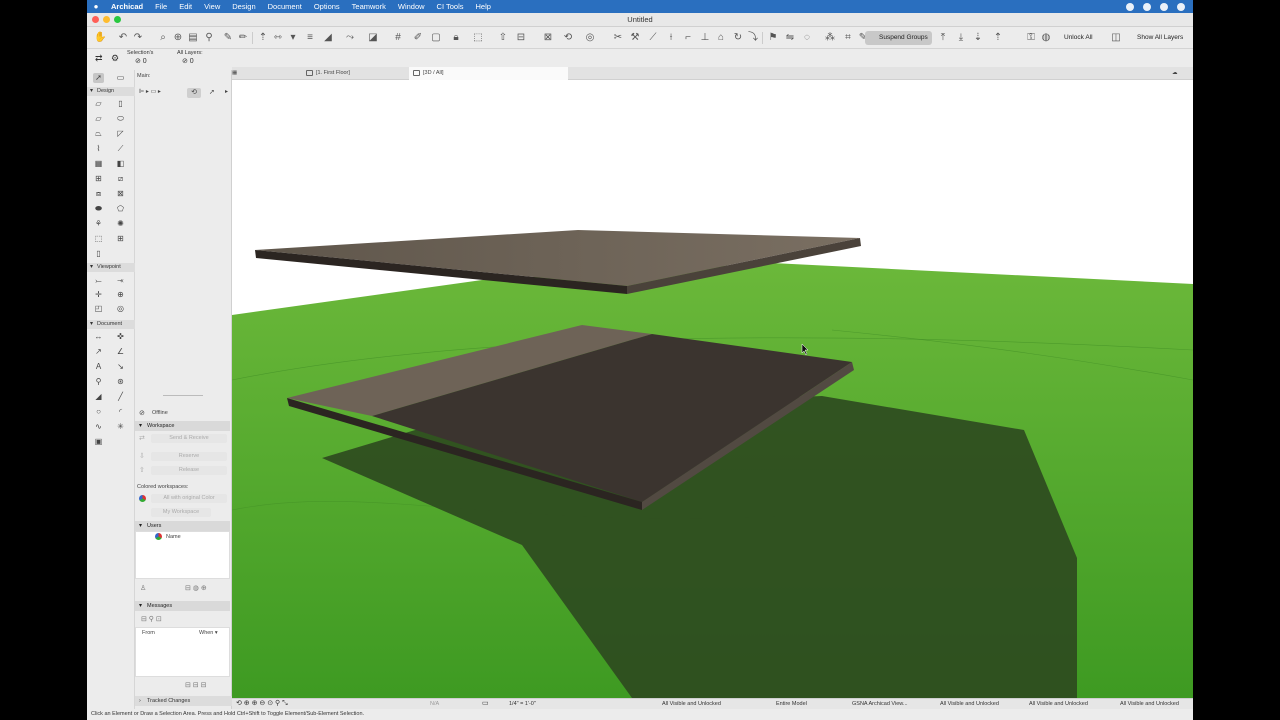 The width and height of the screenshot is (1280, 720). I want to click on tab-first-floor: [1. First Floor], so click(354, 73).